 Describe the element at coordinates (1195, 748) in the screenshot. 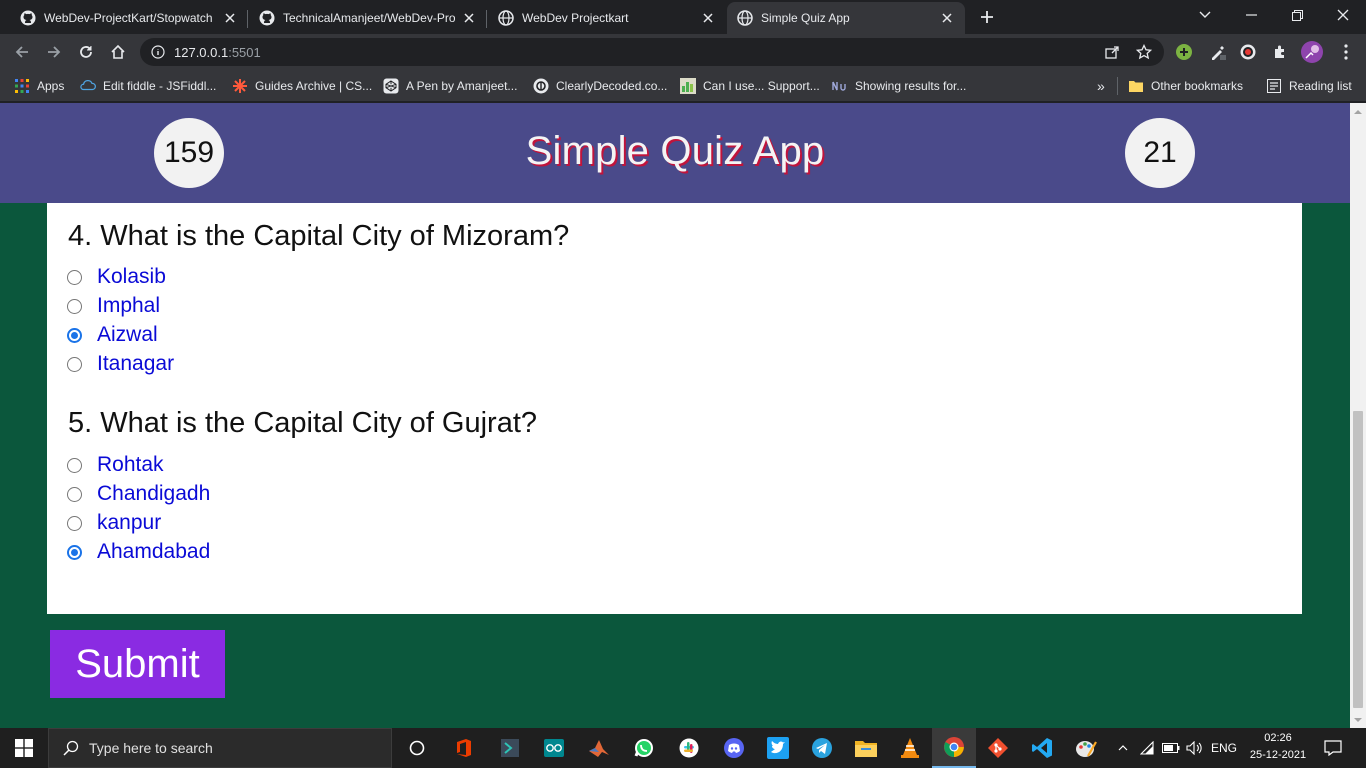

I see `volume-icon` at that location.